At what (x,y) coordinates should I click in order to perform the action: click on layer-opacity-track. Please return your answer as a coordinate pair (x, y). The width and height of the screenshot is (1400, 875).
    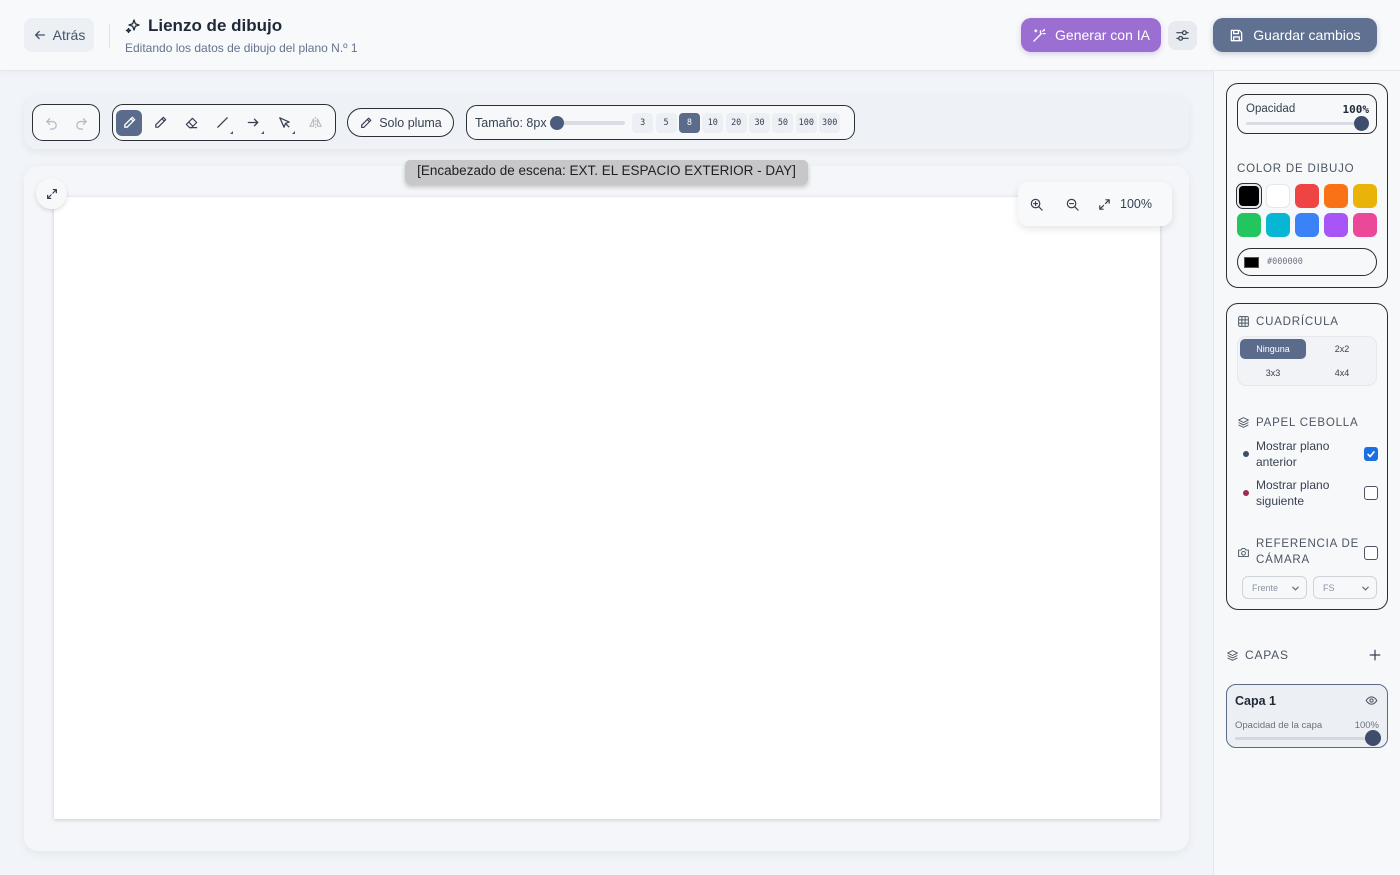
    Looking at the image, I should click on (1304, 738).